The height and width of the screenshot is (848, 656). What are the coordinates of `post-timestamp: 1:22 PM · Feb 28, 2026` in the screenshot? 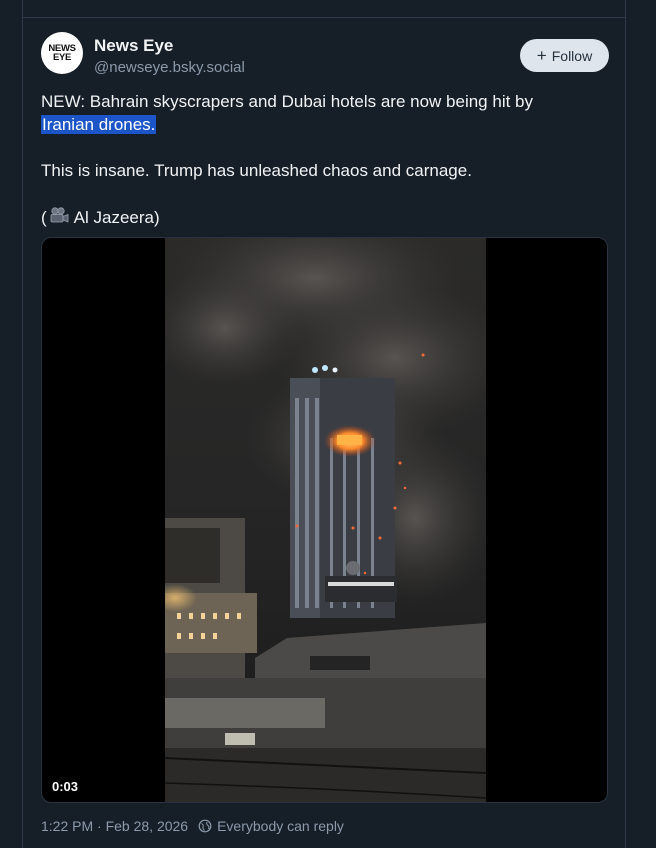 It's located at (114, 826).